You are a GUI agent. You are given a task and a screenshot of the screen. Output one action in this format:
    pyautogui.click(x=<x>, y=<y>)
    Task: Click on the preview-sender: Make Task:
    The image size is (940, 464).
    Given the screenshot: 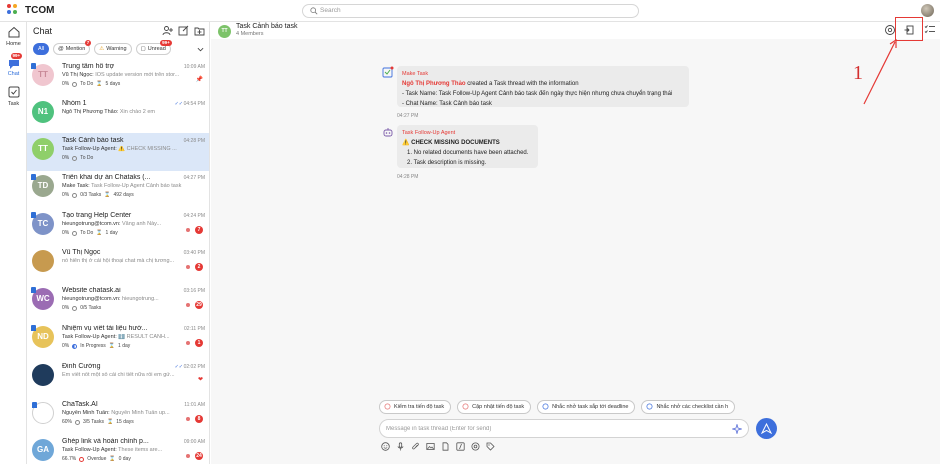 What is the action you would take?
    pyautogui.click(x=76, y=186)
    